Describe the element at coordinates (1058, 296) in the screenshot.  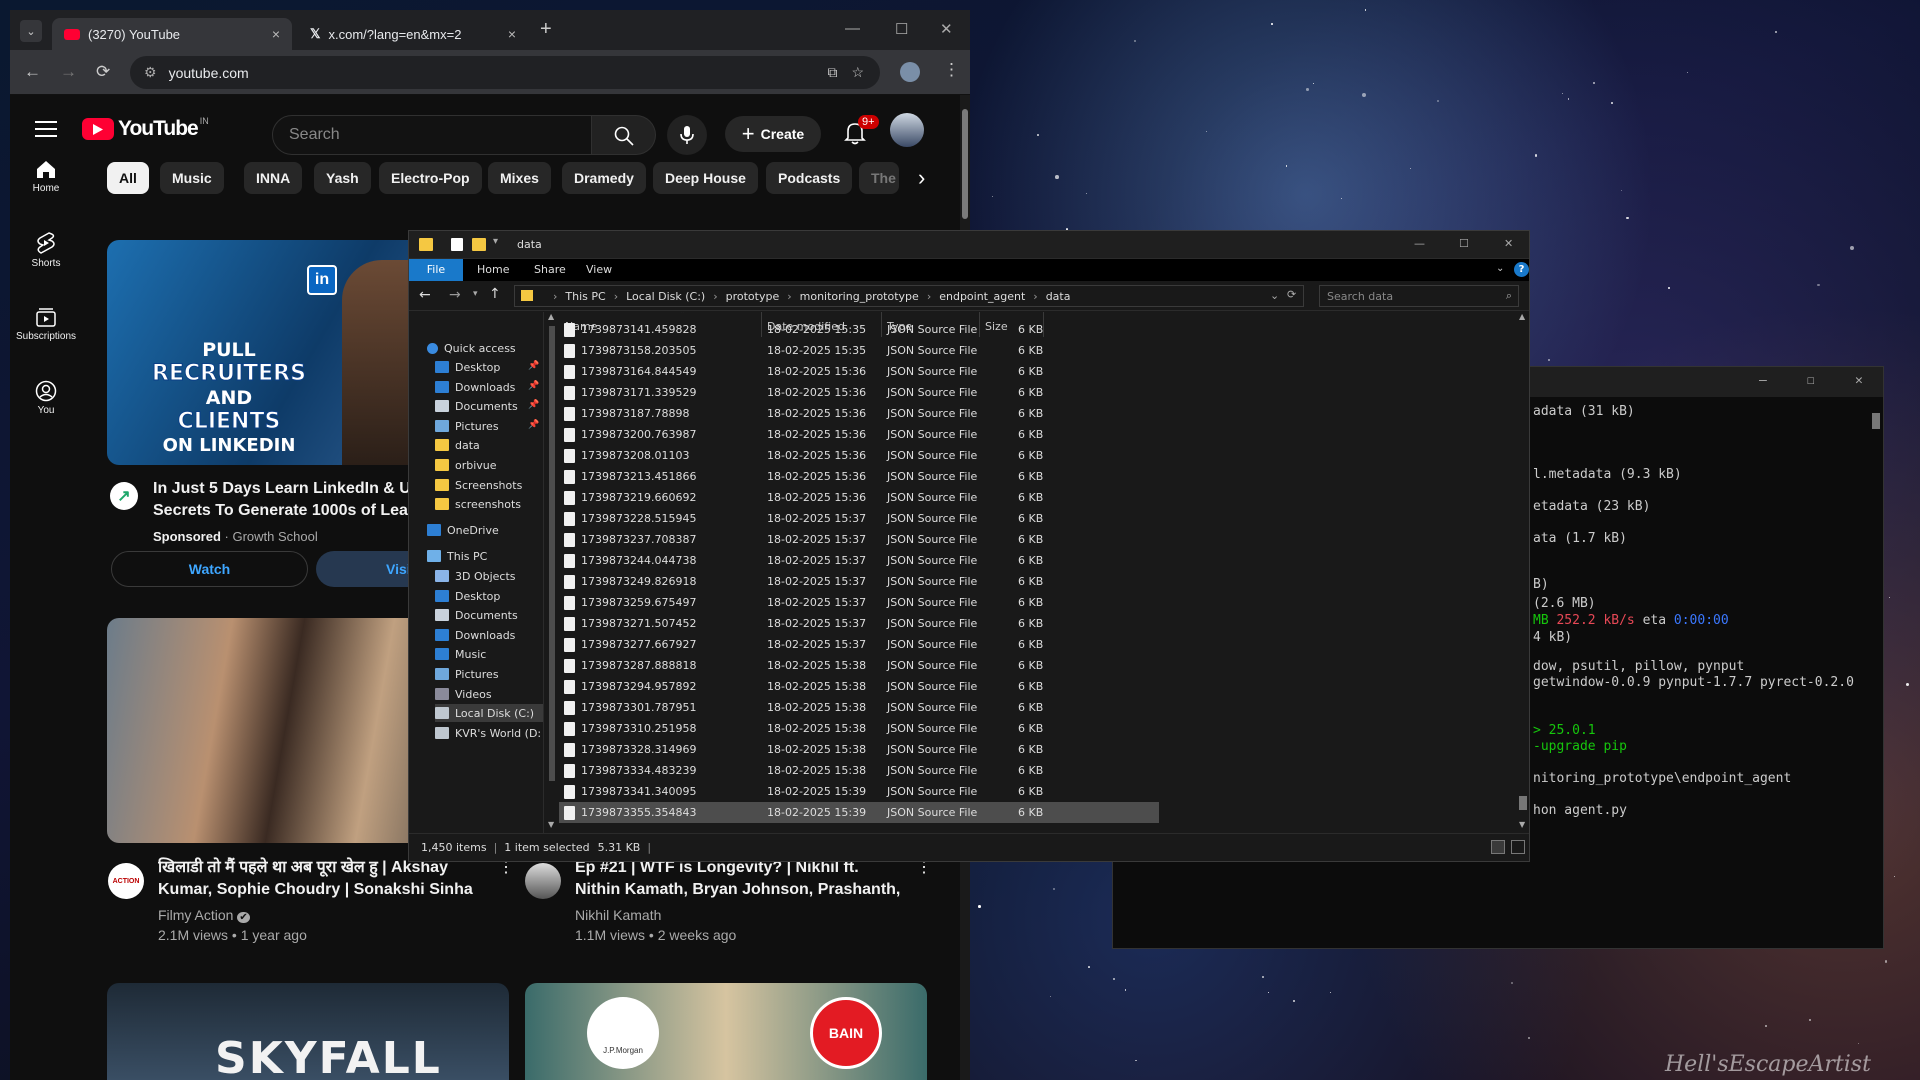
I see `breadcrumb-data: data` at that location.